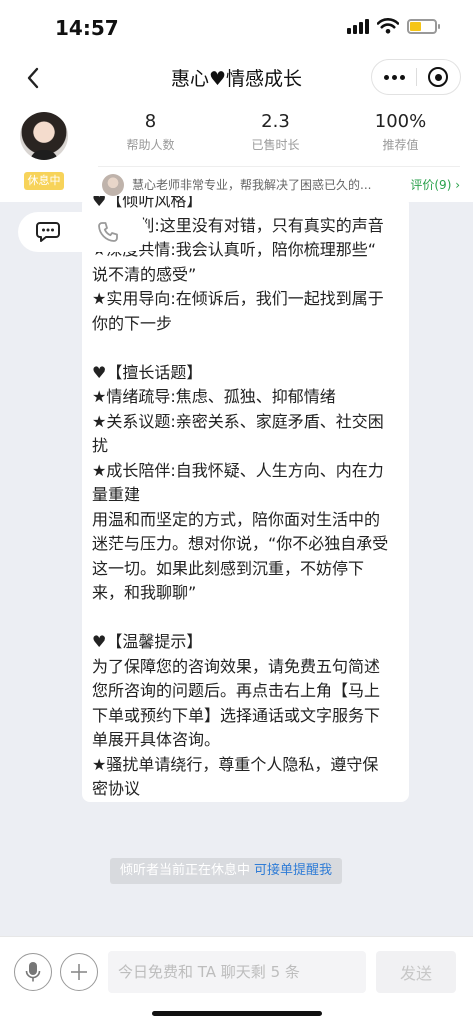 This screenshot has width=473, height=1024. What do you see at coordinates (147, 203) in the screenshot?
I see `message-line: ♥【倾听风格】` at bounding box center [147, 203].